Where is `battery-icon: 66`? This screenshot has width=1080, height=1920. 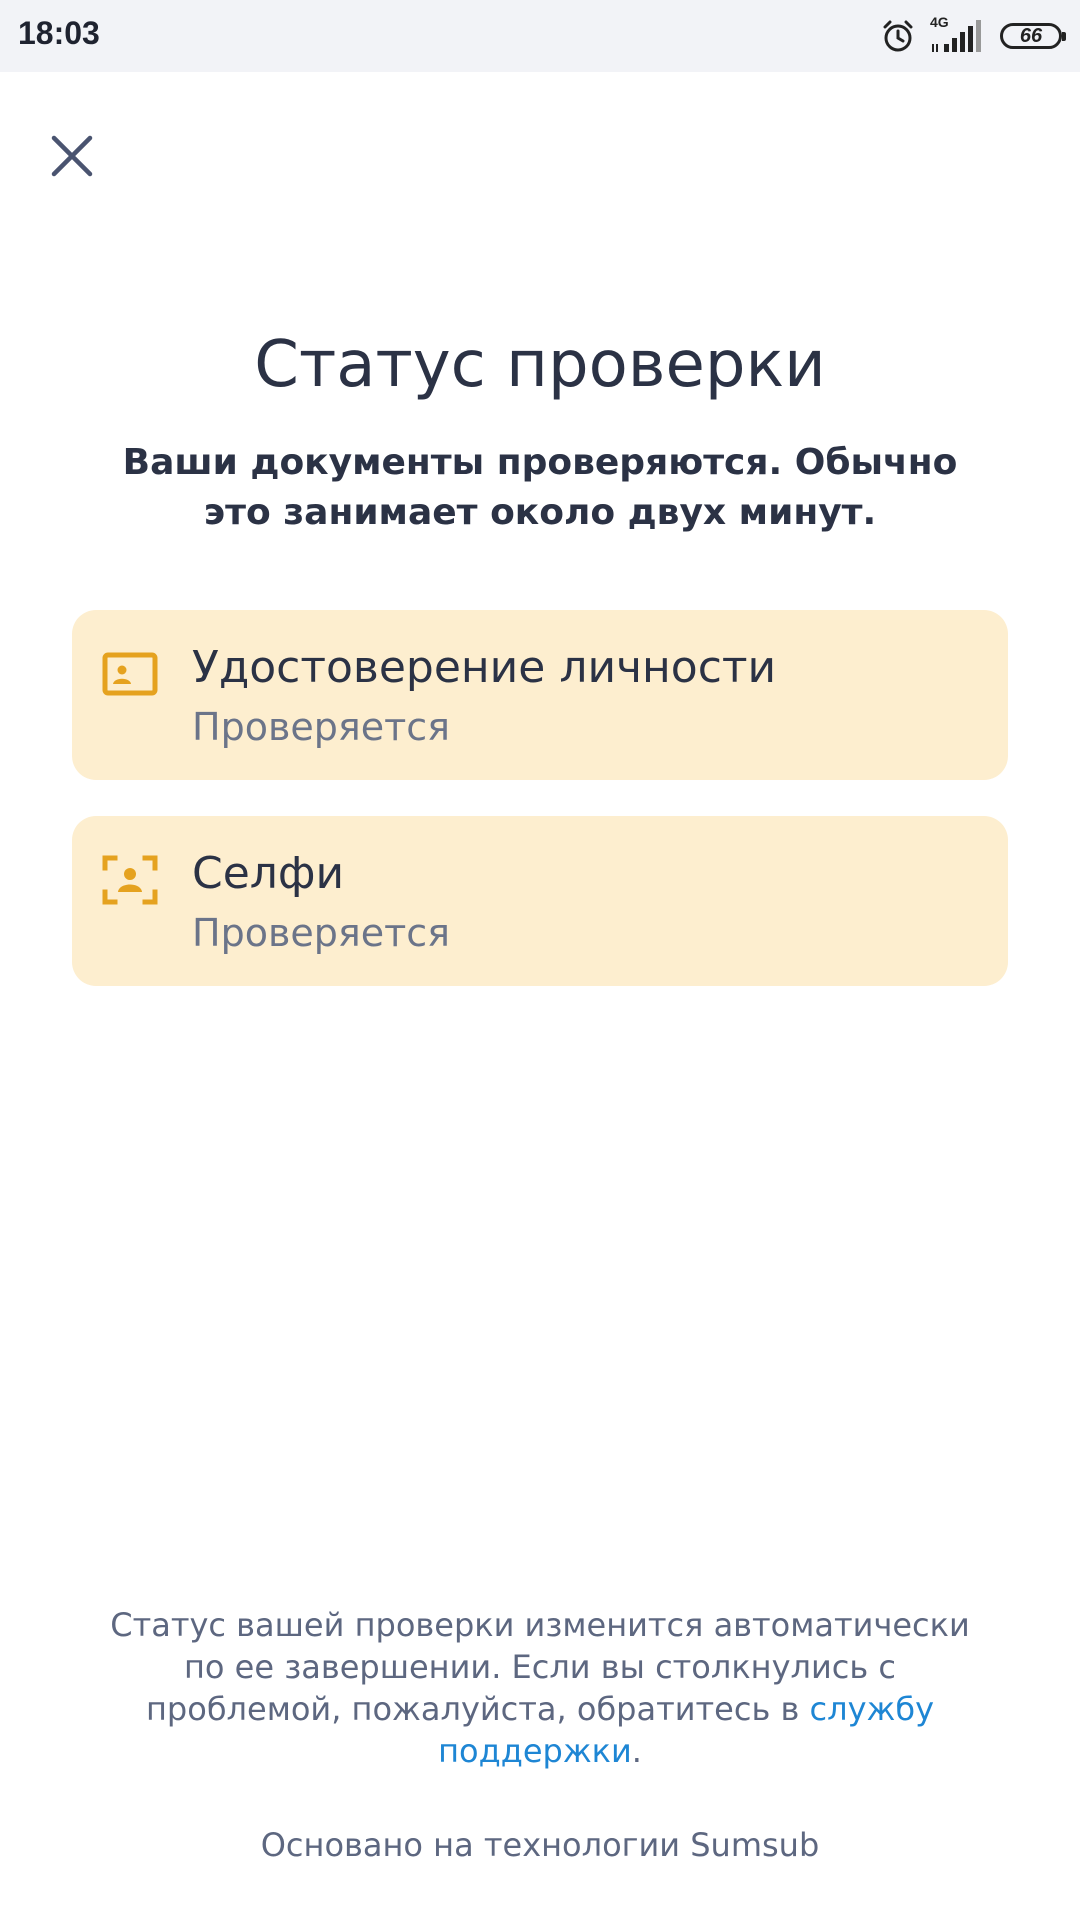 battery-icon: 66 is located at coordinates (1033, 36).